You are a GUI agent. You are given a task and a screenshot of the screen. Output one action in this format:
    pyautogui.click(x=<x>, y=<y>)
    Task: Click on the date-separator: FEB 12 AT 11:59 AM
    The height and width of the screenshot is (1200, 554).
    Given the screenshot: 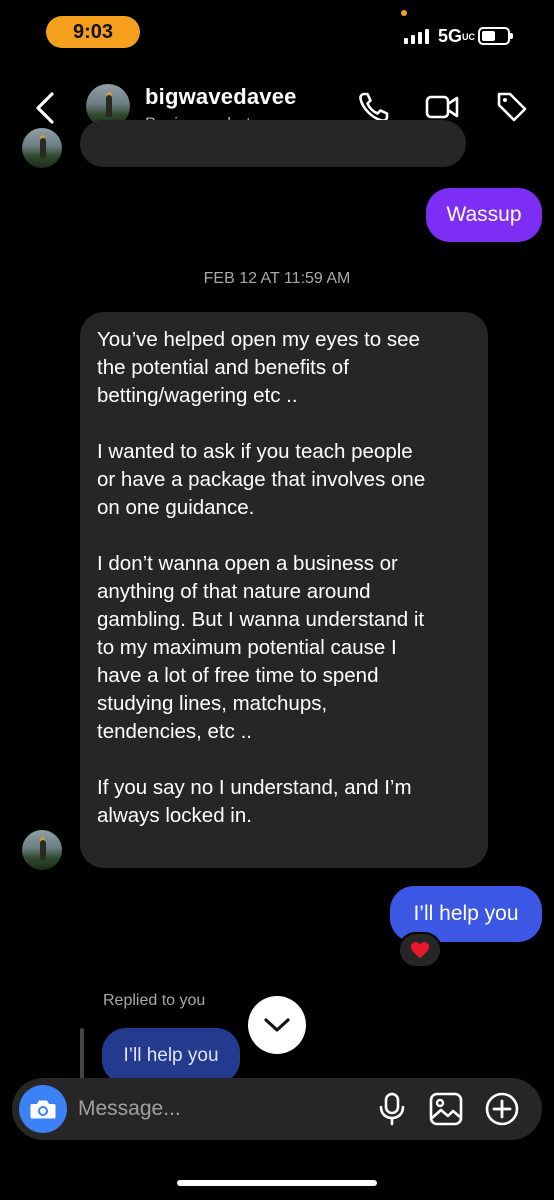 What is the action you would take?
    pyautogui.click(x=277, y=278)
    